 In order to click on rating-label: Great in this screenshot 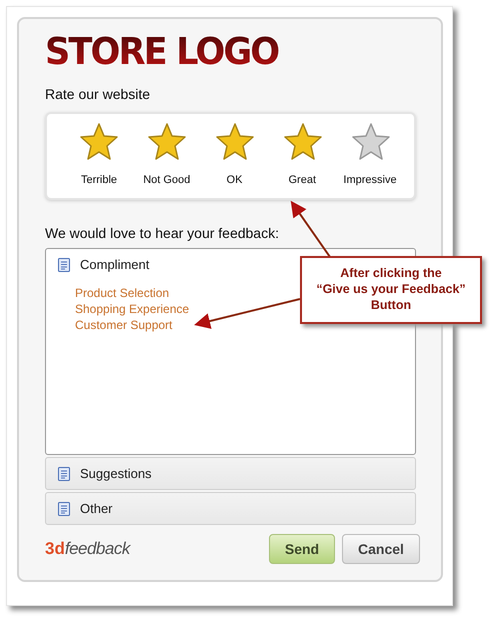, I will do `click(302, 180)`.